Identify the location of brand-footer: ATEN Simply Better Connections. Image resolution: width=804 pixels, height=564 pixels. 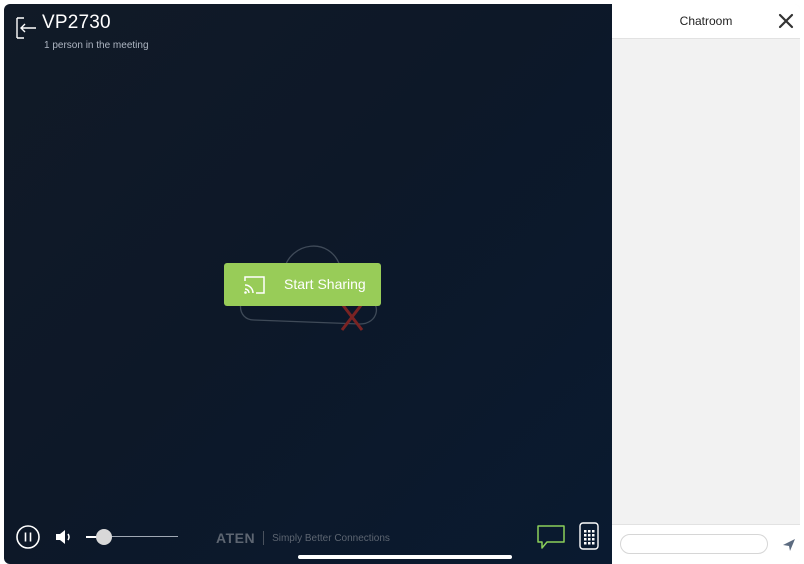
(303, 538).